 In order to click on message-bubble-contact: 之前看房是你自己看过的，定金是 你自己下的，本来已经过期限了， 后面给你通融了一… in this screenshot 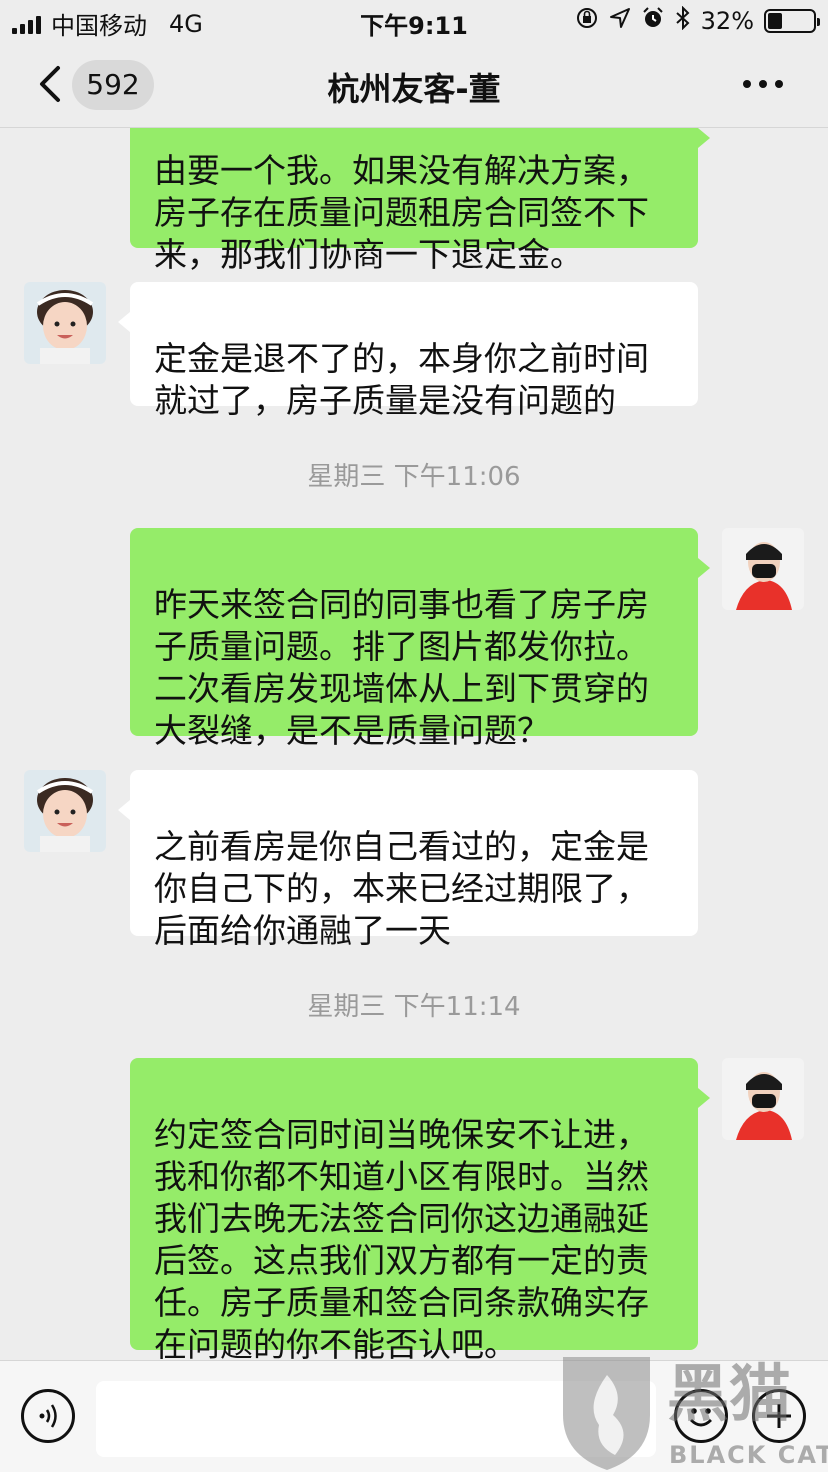, I will do `click(408, 860)`.